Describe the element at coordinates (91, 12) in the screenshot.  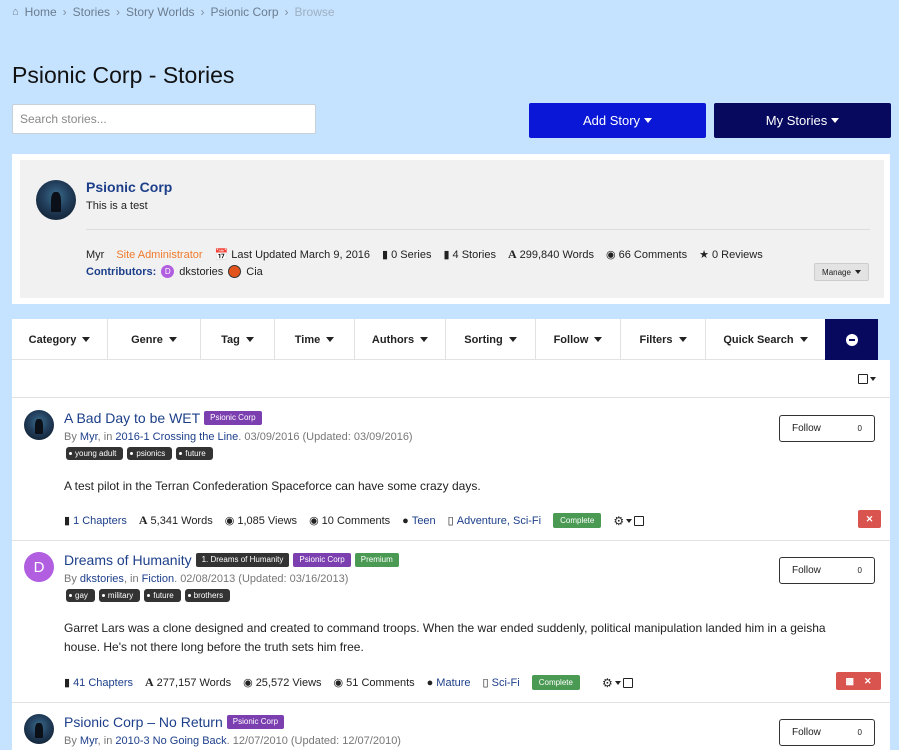
I see `breadcrumb-stories: Stories` at that location.